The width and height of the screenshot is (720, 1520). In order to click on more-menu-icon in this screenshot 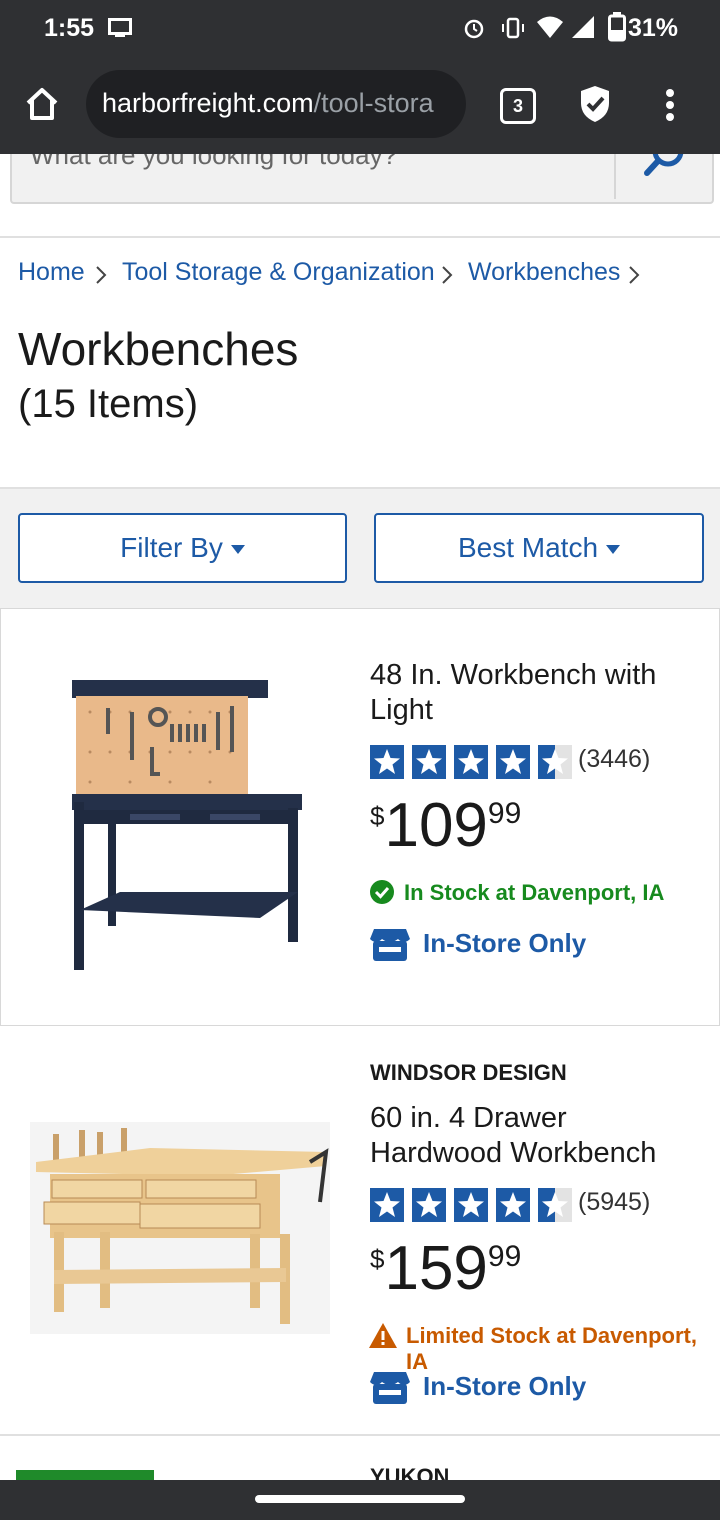, I will do `click(670, 105)`.